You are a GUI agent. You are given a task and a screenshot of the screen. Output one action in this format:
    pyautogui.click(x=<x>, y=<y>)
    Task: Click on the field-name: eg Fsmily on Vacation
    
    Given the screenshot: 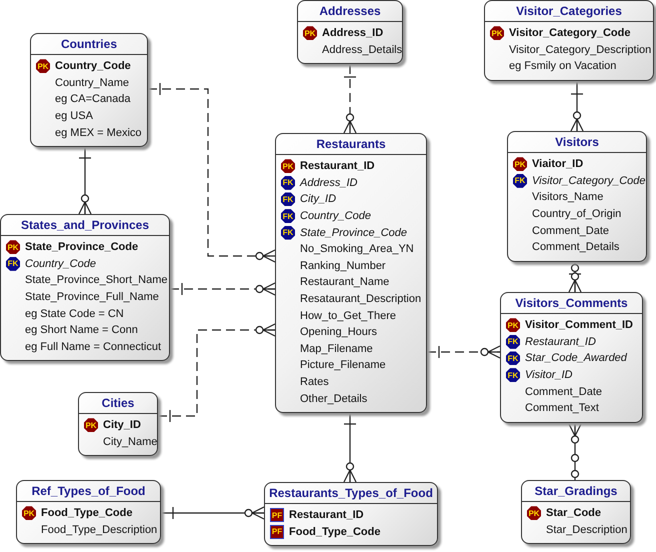 What is the action you would take?
    pyautogui.click(x=562, y=66)
    